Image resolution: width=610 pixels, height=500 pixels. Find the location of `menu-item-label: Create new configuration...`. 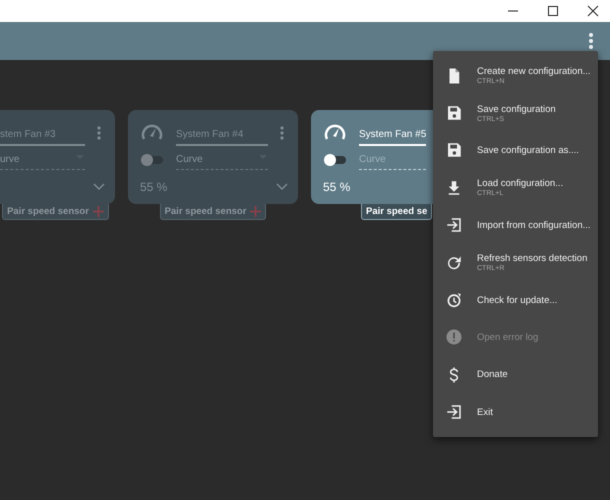

menu-item-label: Create new configuration... is located at coordinates (534, 72).